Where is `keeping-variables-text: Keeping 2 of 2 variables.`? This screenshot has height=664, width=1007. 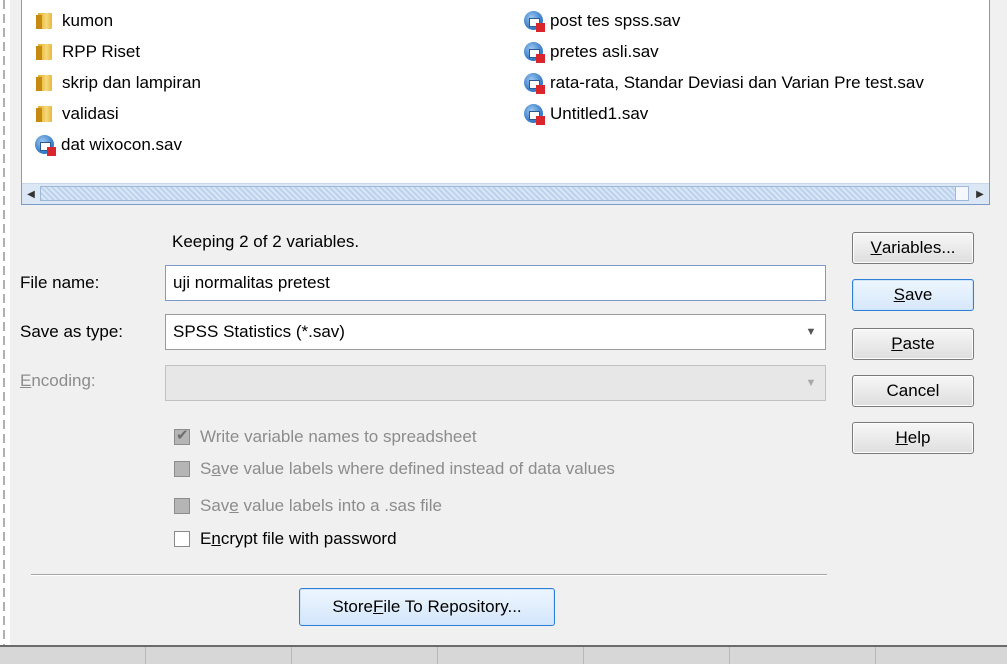 keeping-variables-text: Keeping 2 of 2 variables. is located at coordinates (266, 241).